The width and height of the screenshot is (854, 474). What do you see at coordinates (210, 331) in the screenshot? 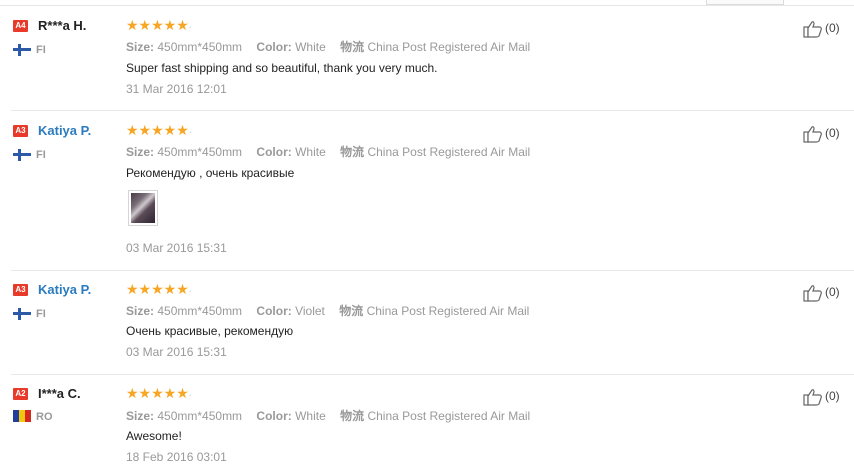
I see `review-text: Очень красивые, рекомендую` at bounding box center [210, 331].